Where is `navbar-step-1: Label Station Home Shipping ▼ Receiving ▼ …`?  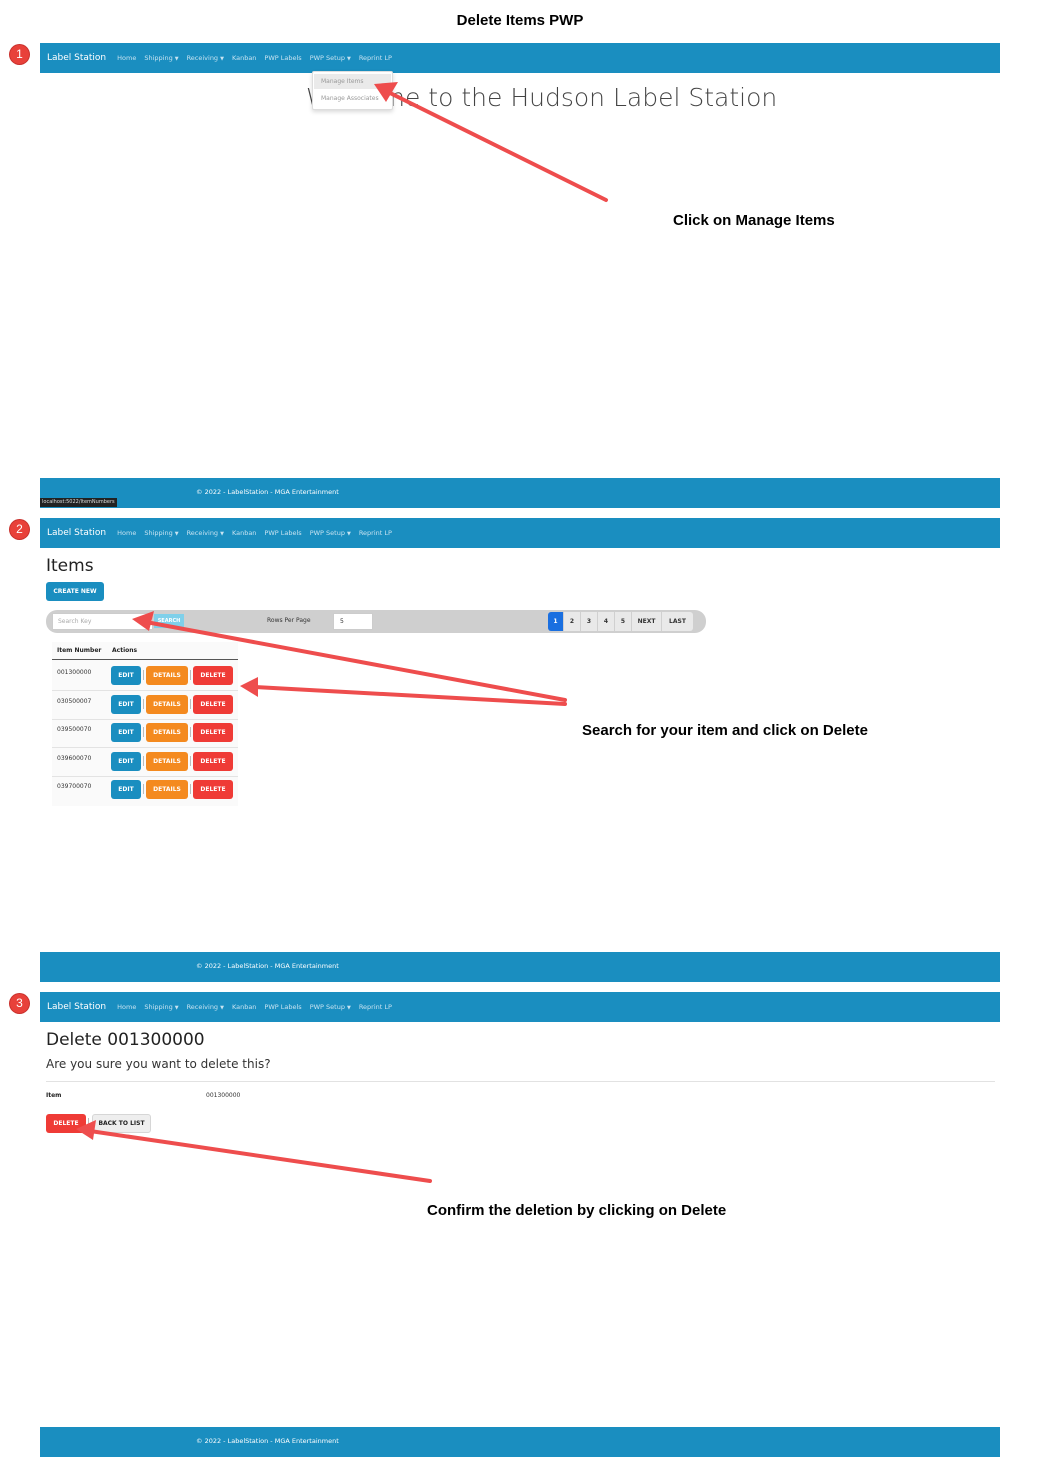 navbar-step-1: Label Station Home Shipping ▼ Receiving ▼ … is located at coordinates (520, 58).